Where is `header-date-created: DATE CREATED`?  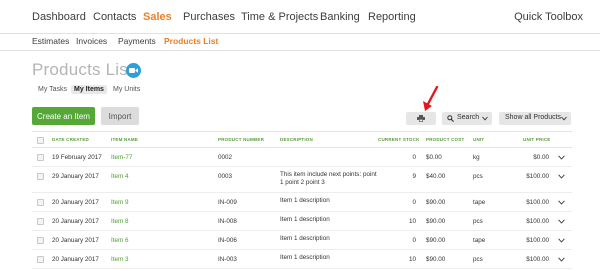 header-date-created: DATE CREATED is located at coordinates (70, 139).